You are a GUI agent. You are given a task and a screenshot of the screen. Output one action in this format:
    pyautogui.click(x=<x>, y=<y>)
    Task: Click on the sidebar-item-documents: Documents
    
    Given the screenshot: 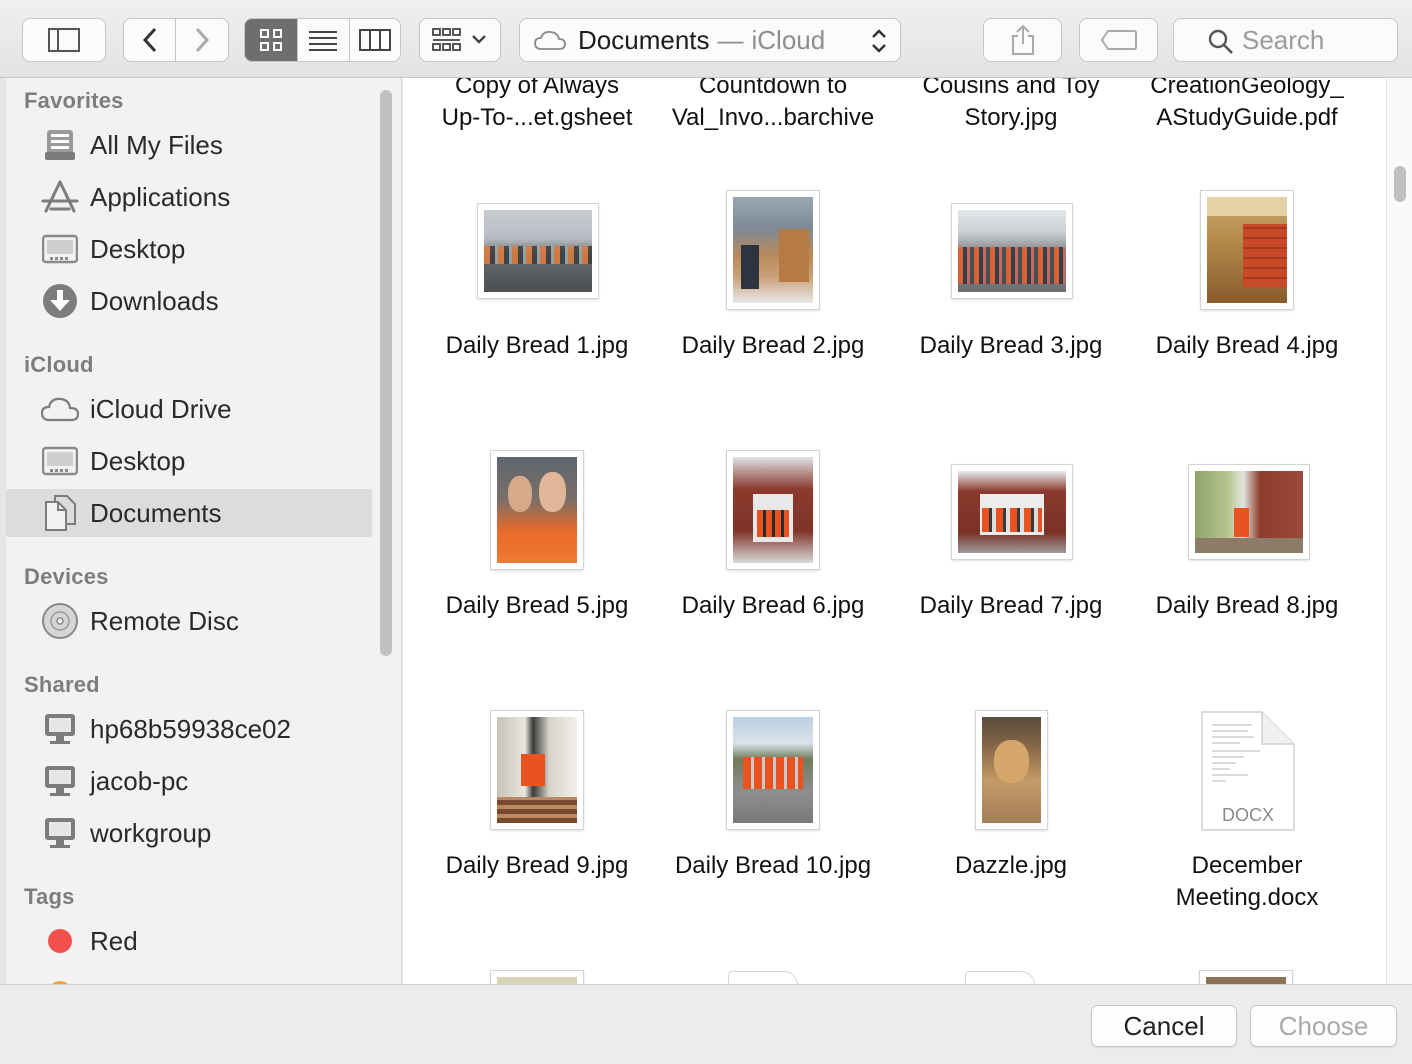 What is the action you would take?
    pyautogui.click(x=189, y=513)
    